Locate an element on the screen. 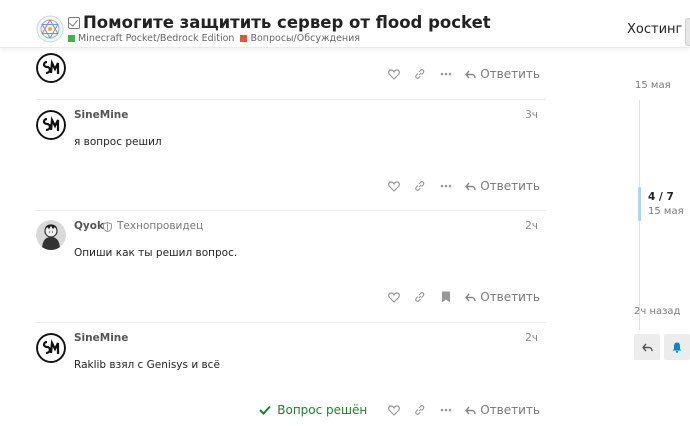  post: Ответить is located at coordinates (291, 73).